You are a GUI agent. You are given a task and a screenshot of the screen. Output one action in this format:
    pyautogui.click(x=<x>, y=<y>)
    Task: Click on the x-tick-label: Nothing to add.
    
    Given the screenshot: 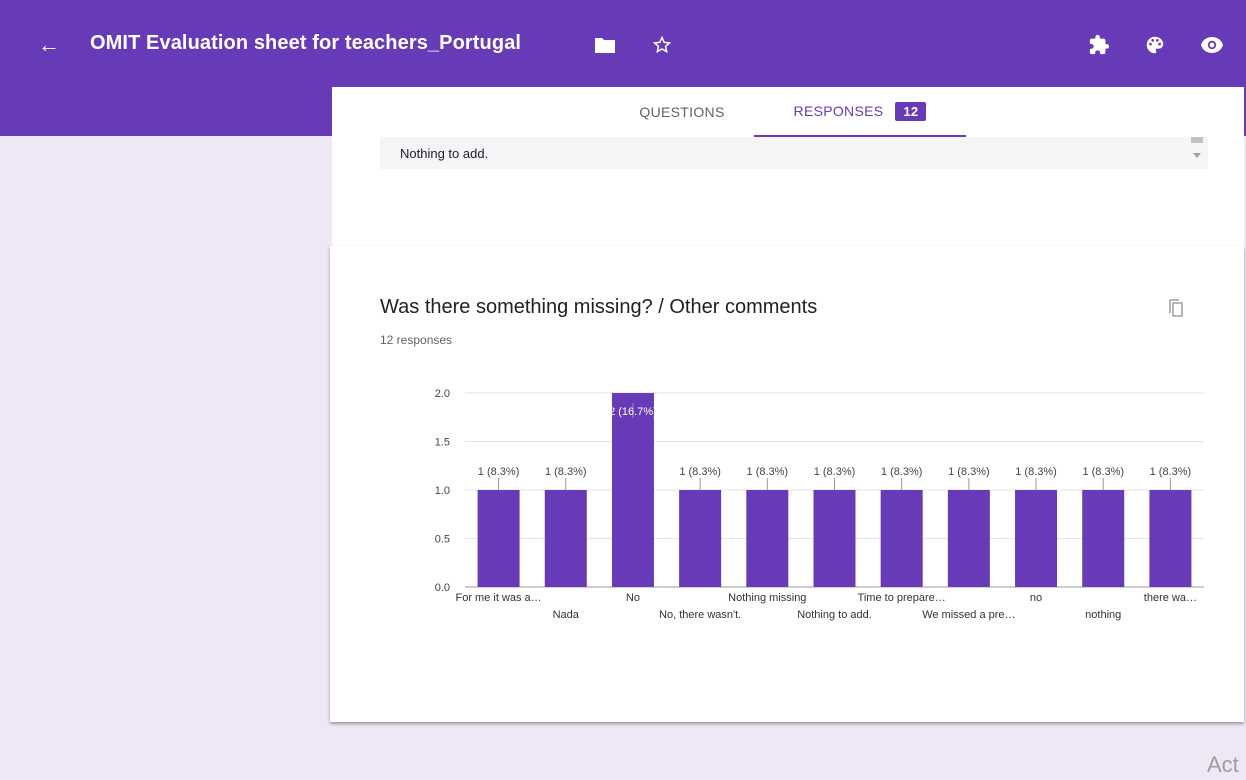 What is the action you would take?
    pyautogui.click(x=834, y=615)
    